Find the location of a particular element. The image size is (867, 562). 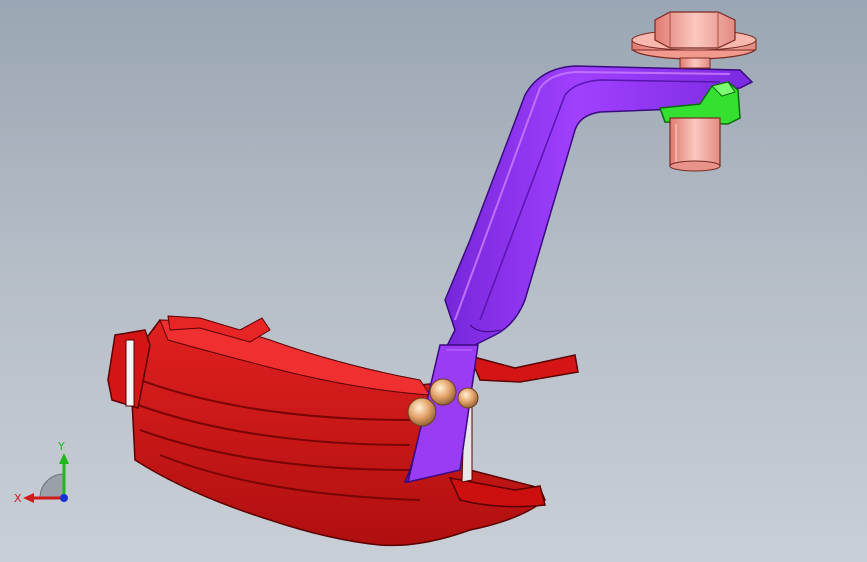

x-axis-label: X is located at coordinates (18, 498).